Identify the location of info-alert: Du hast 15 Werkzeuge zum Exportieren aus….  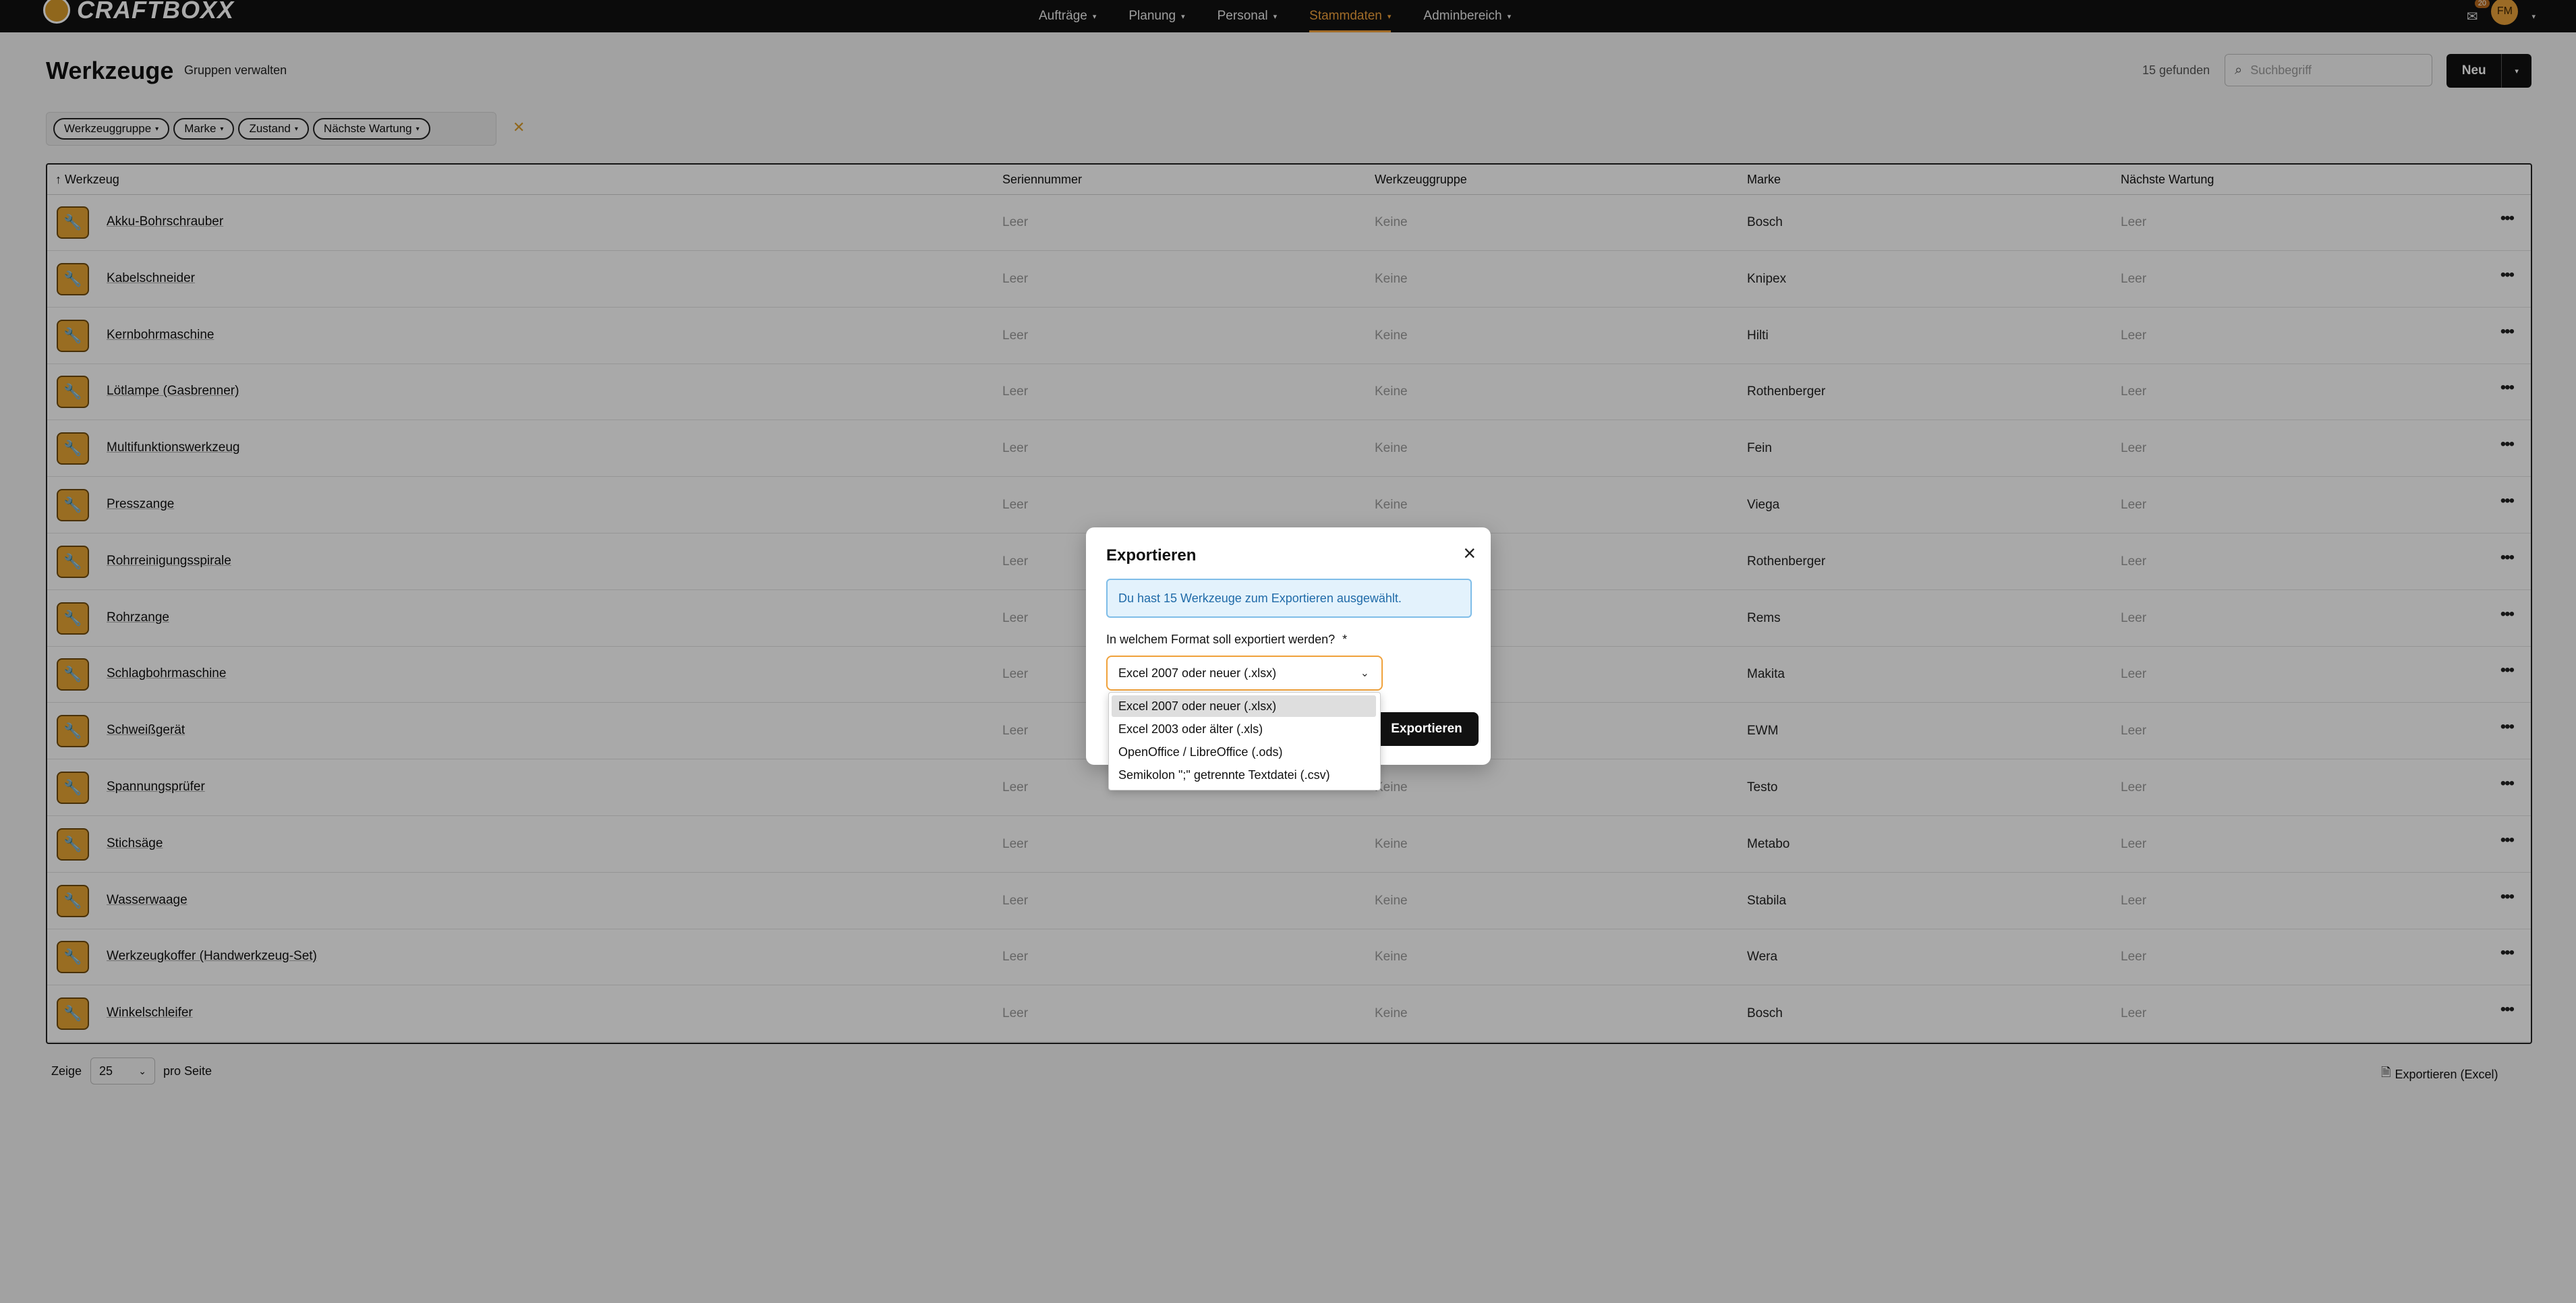
(1289, 598).